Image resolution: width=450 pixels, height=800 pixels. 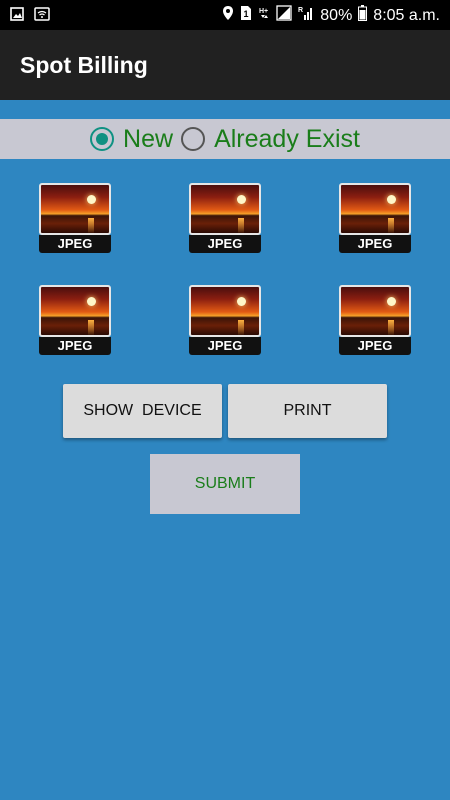 What do you see at coordinates (307, 411) in the screenshot?
I see `print-button: PRINT` at bounding box center [307, 411].